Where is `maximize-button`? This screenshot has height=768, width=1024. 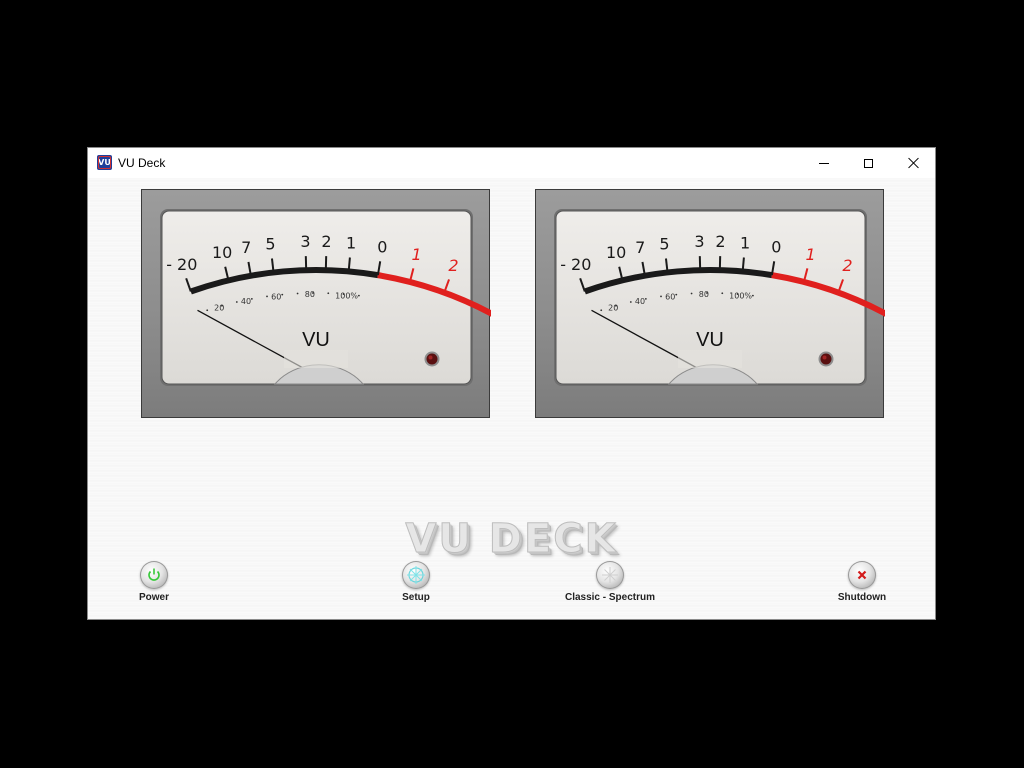 maximize-button is located at coordinates (868, 163).